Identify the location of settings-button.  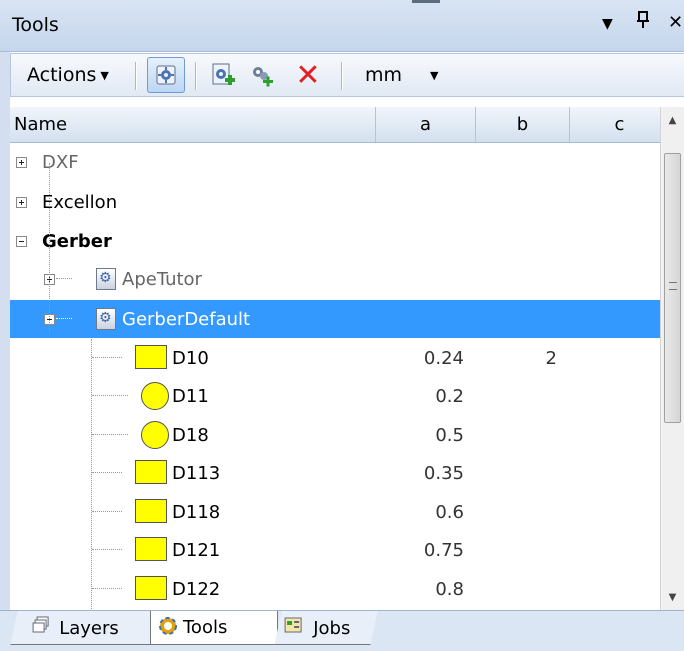
(166, 75).